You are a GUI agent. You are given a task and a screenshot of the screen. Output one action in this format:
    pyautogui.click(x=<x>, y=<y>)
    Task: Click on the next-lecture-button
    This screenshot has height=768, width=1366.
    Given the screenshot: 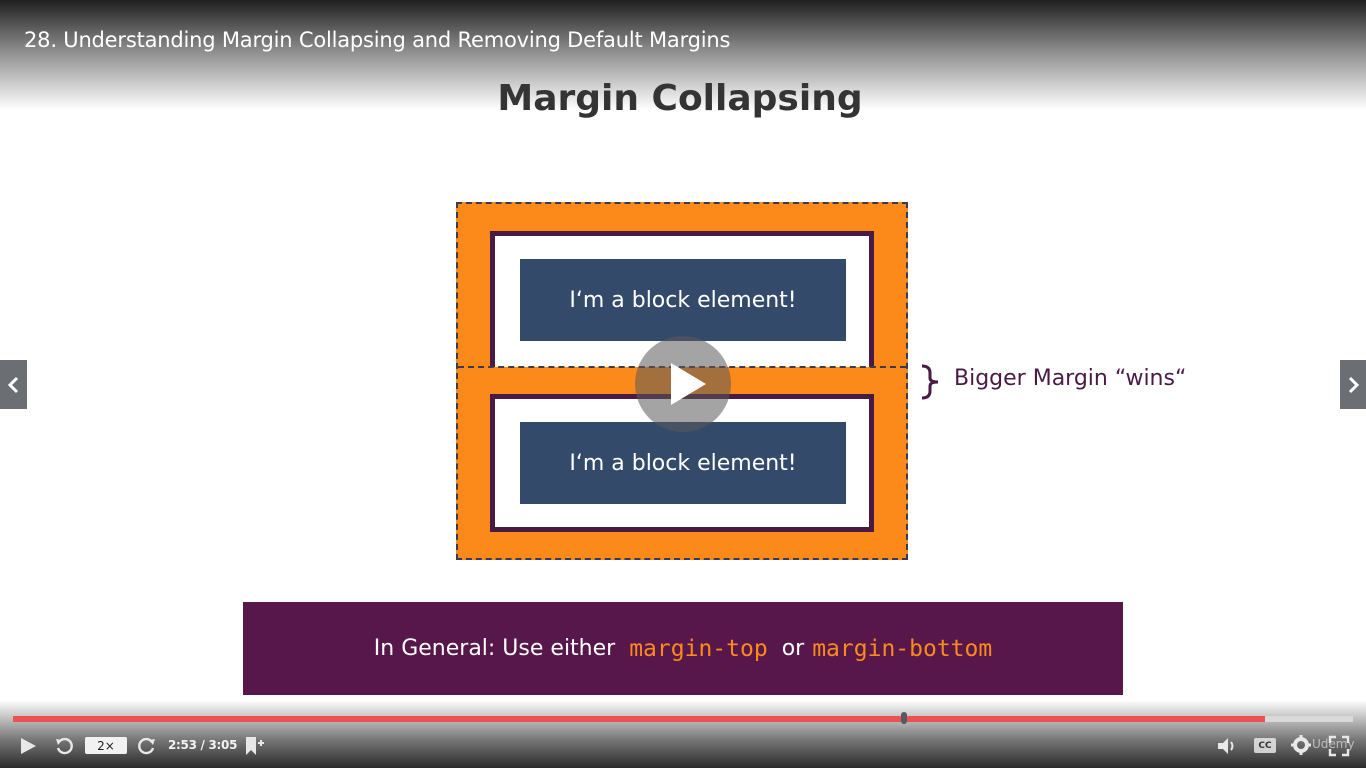 What is the action you would take?
    pyautogui.click(x=1353, y=384)
    